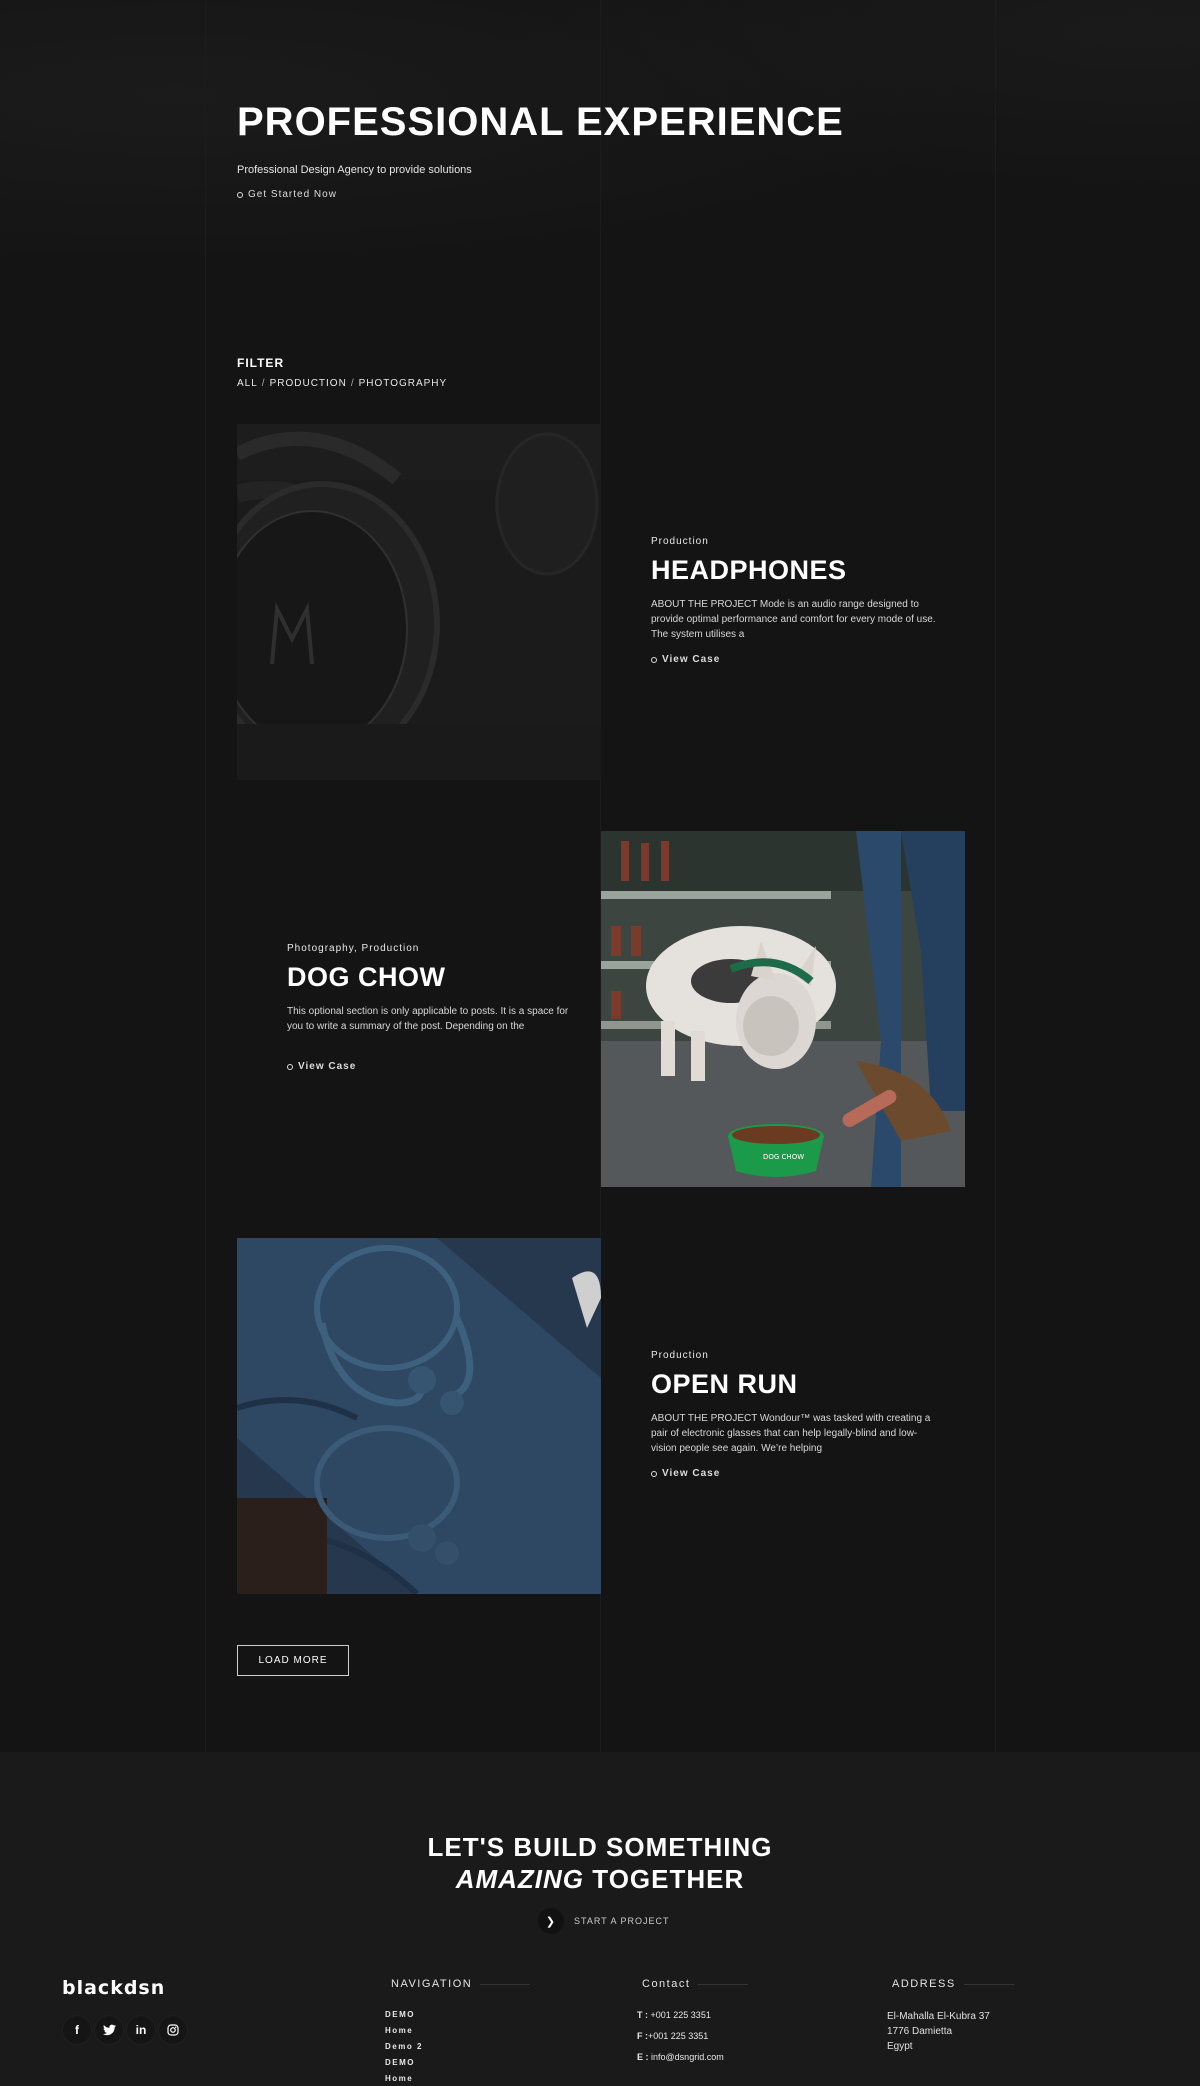 The height and width of the screenshot is (2086, 1200). I want to click on phone-value: +001 225 3351, so click(680, 2015).